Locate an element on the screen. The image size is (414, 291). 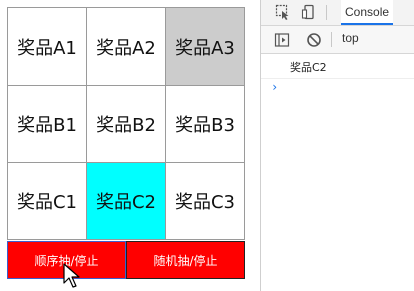
sidebar-toggle-icon is located at coordinates (282, 40).